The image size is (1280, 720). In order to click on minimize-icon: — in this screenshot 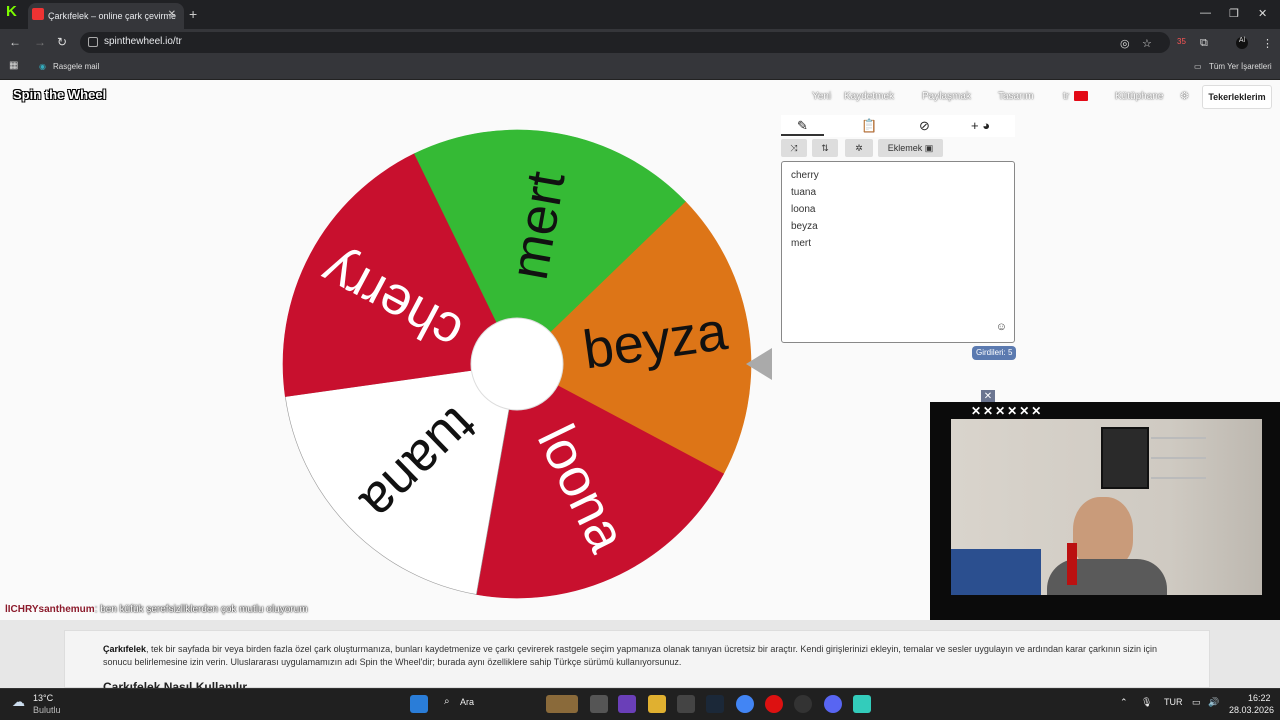, I will do `click(1205, 13)`.